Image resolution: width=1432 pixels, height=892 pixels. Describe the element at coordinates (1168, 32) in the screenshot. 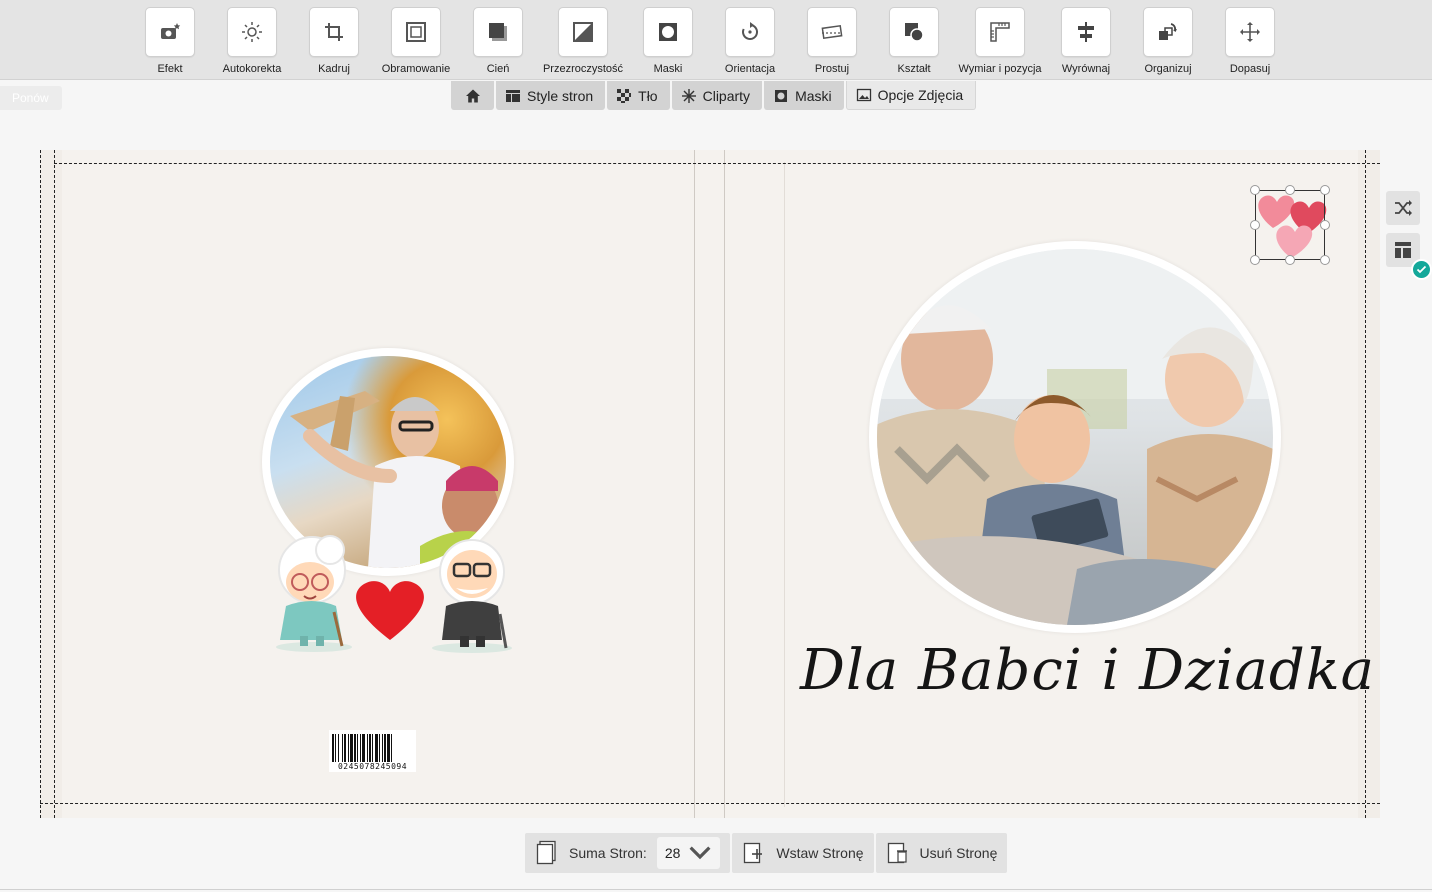

I see `arrange-icon` at that location.